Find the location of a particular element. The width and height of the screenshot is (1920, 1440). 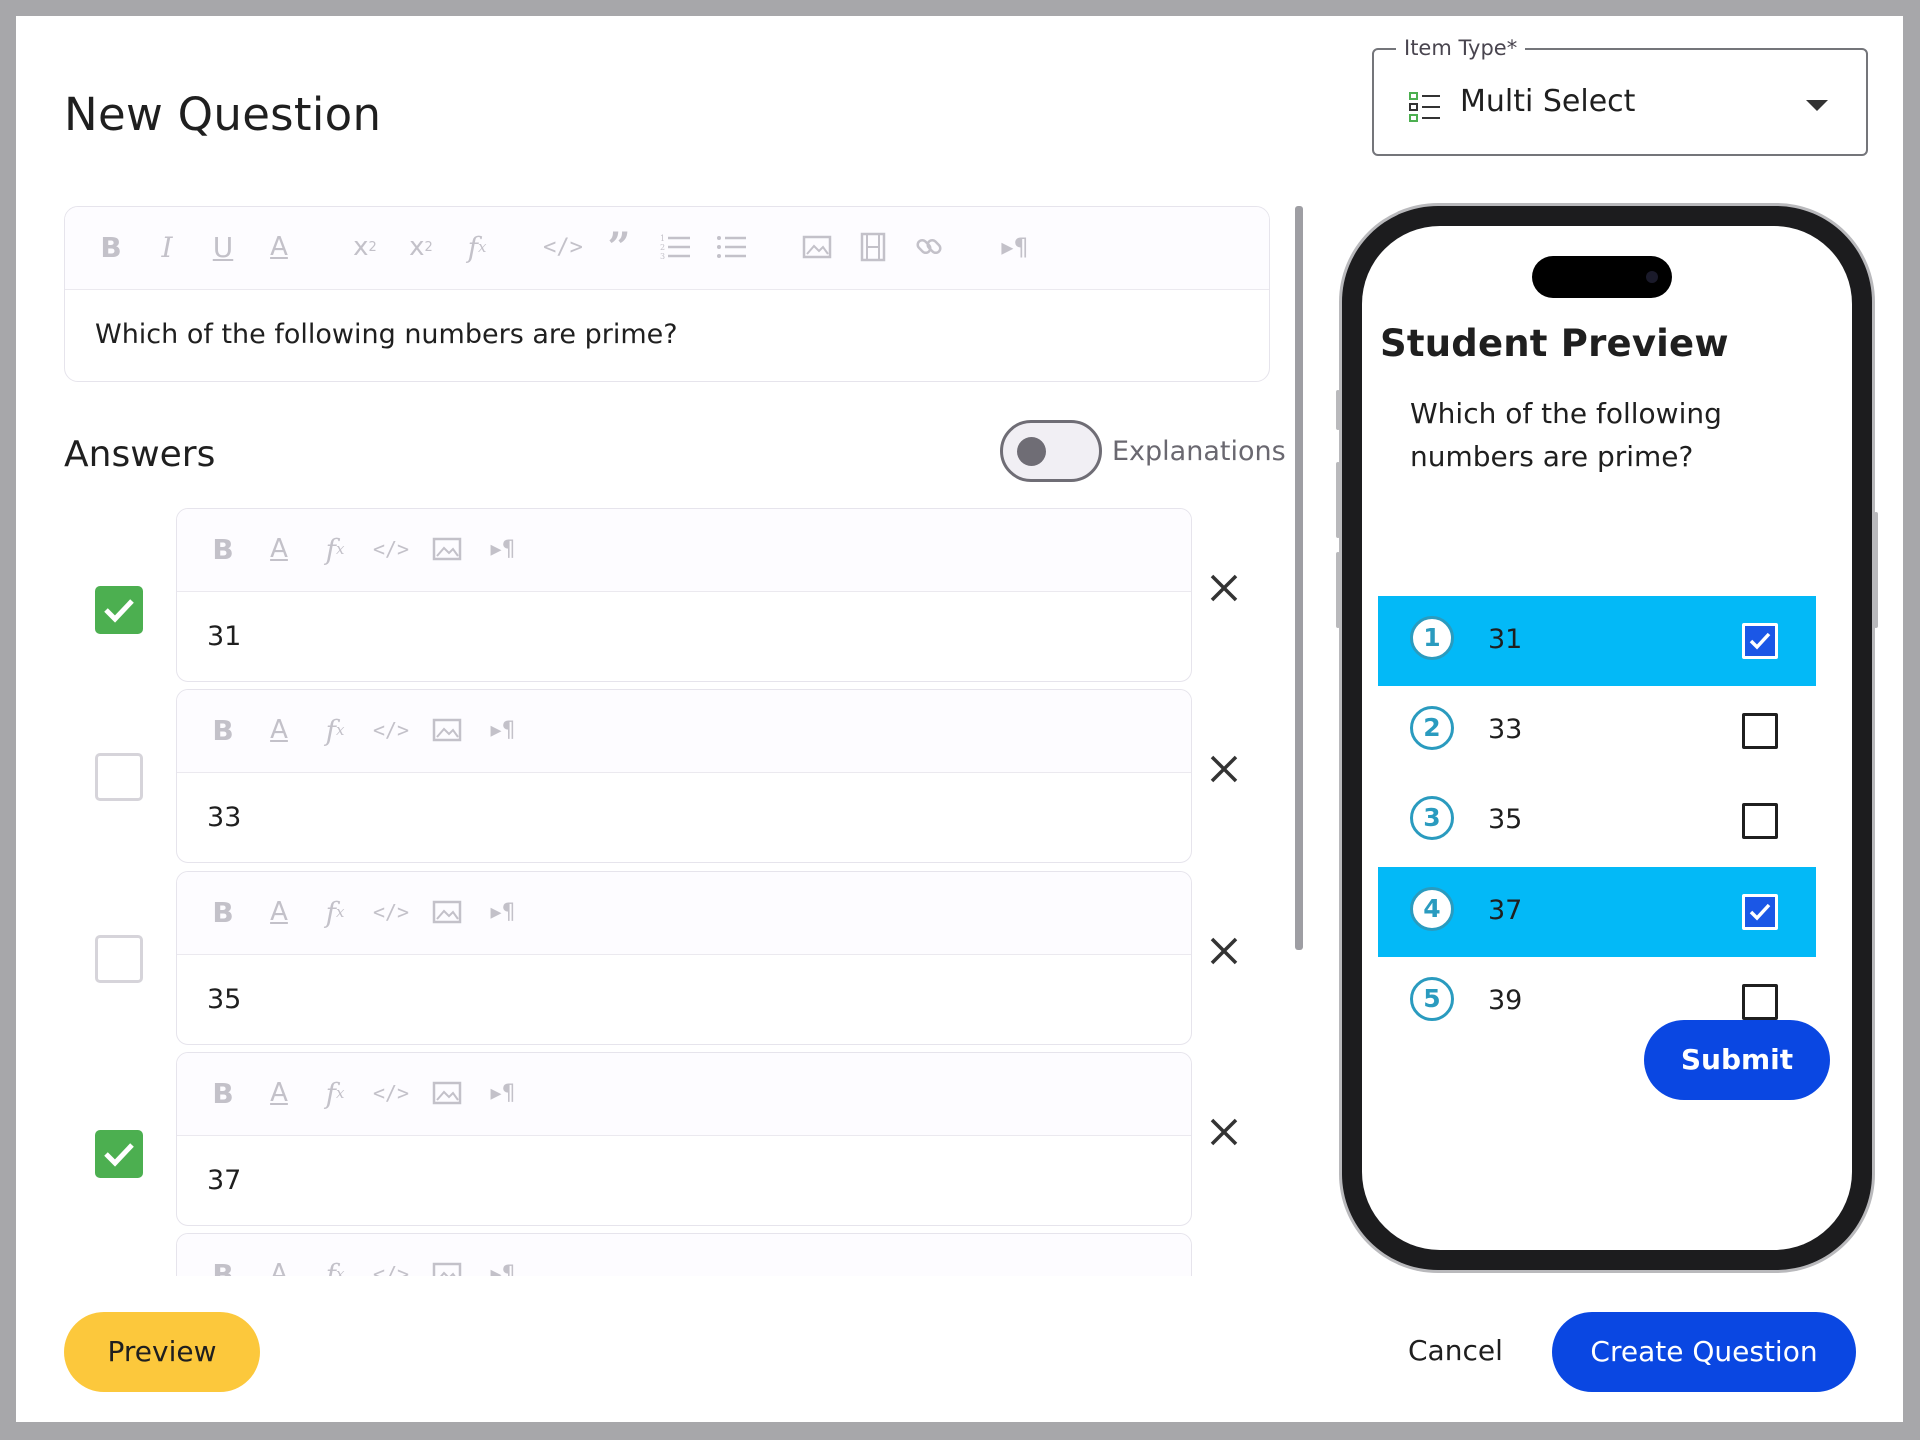

item-type-select: Item Type* Multi Select is located at coordinates (1620, 96).